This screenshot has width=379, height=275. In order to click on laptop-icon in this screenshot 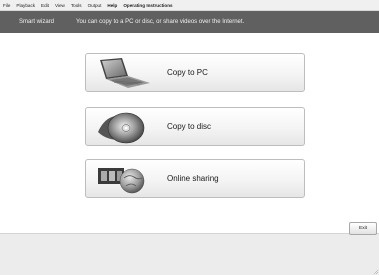, I will do `click(125, 73)`.